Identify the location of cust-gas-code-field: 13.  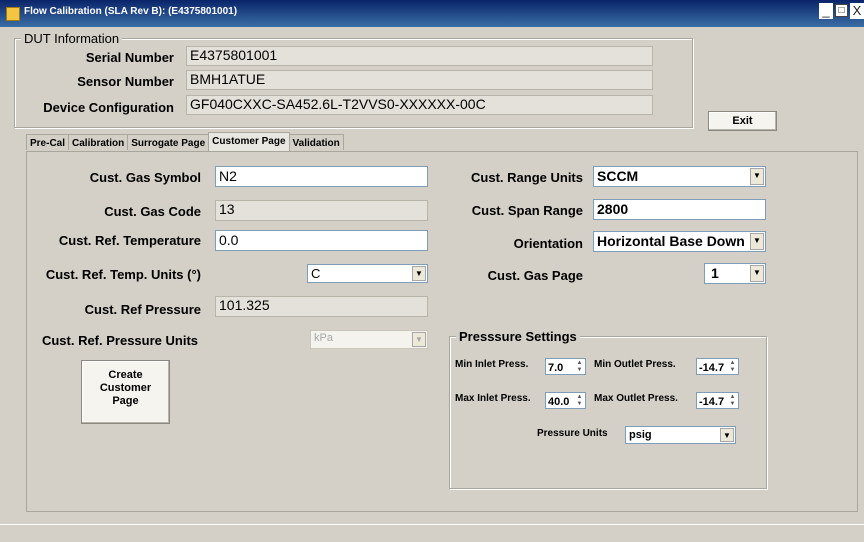
(321, 210).